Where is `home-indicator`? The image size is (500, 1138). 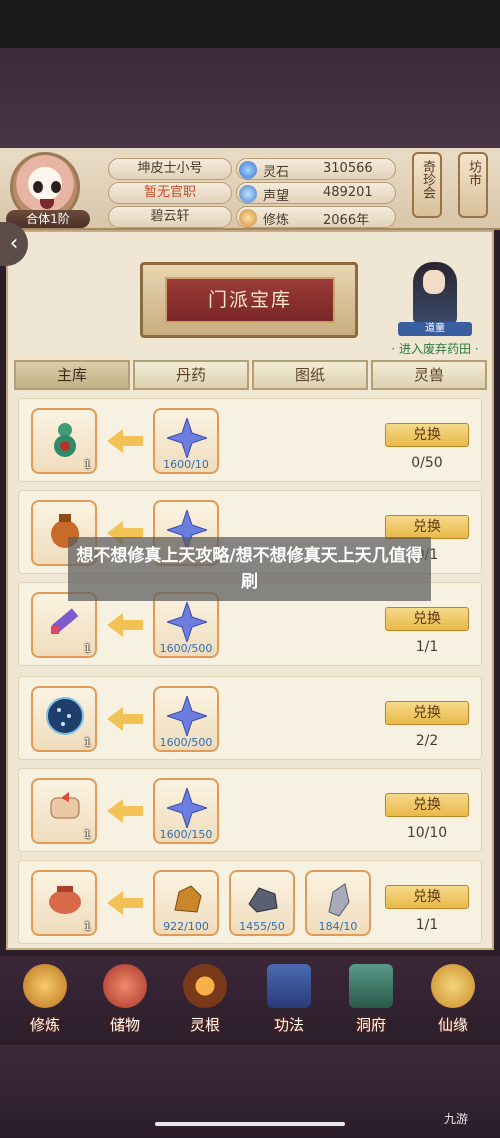
home-indicator is located at coordinates (250, 1124).